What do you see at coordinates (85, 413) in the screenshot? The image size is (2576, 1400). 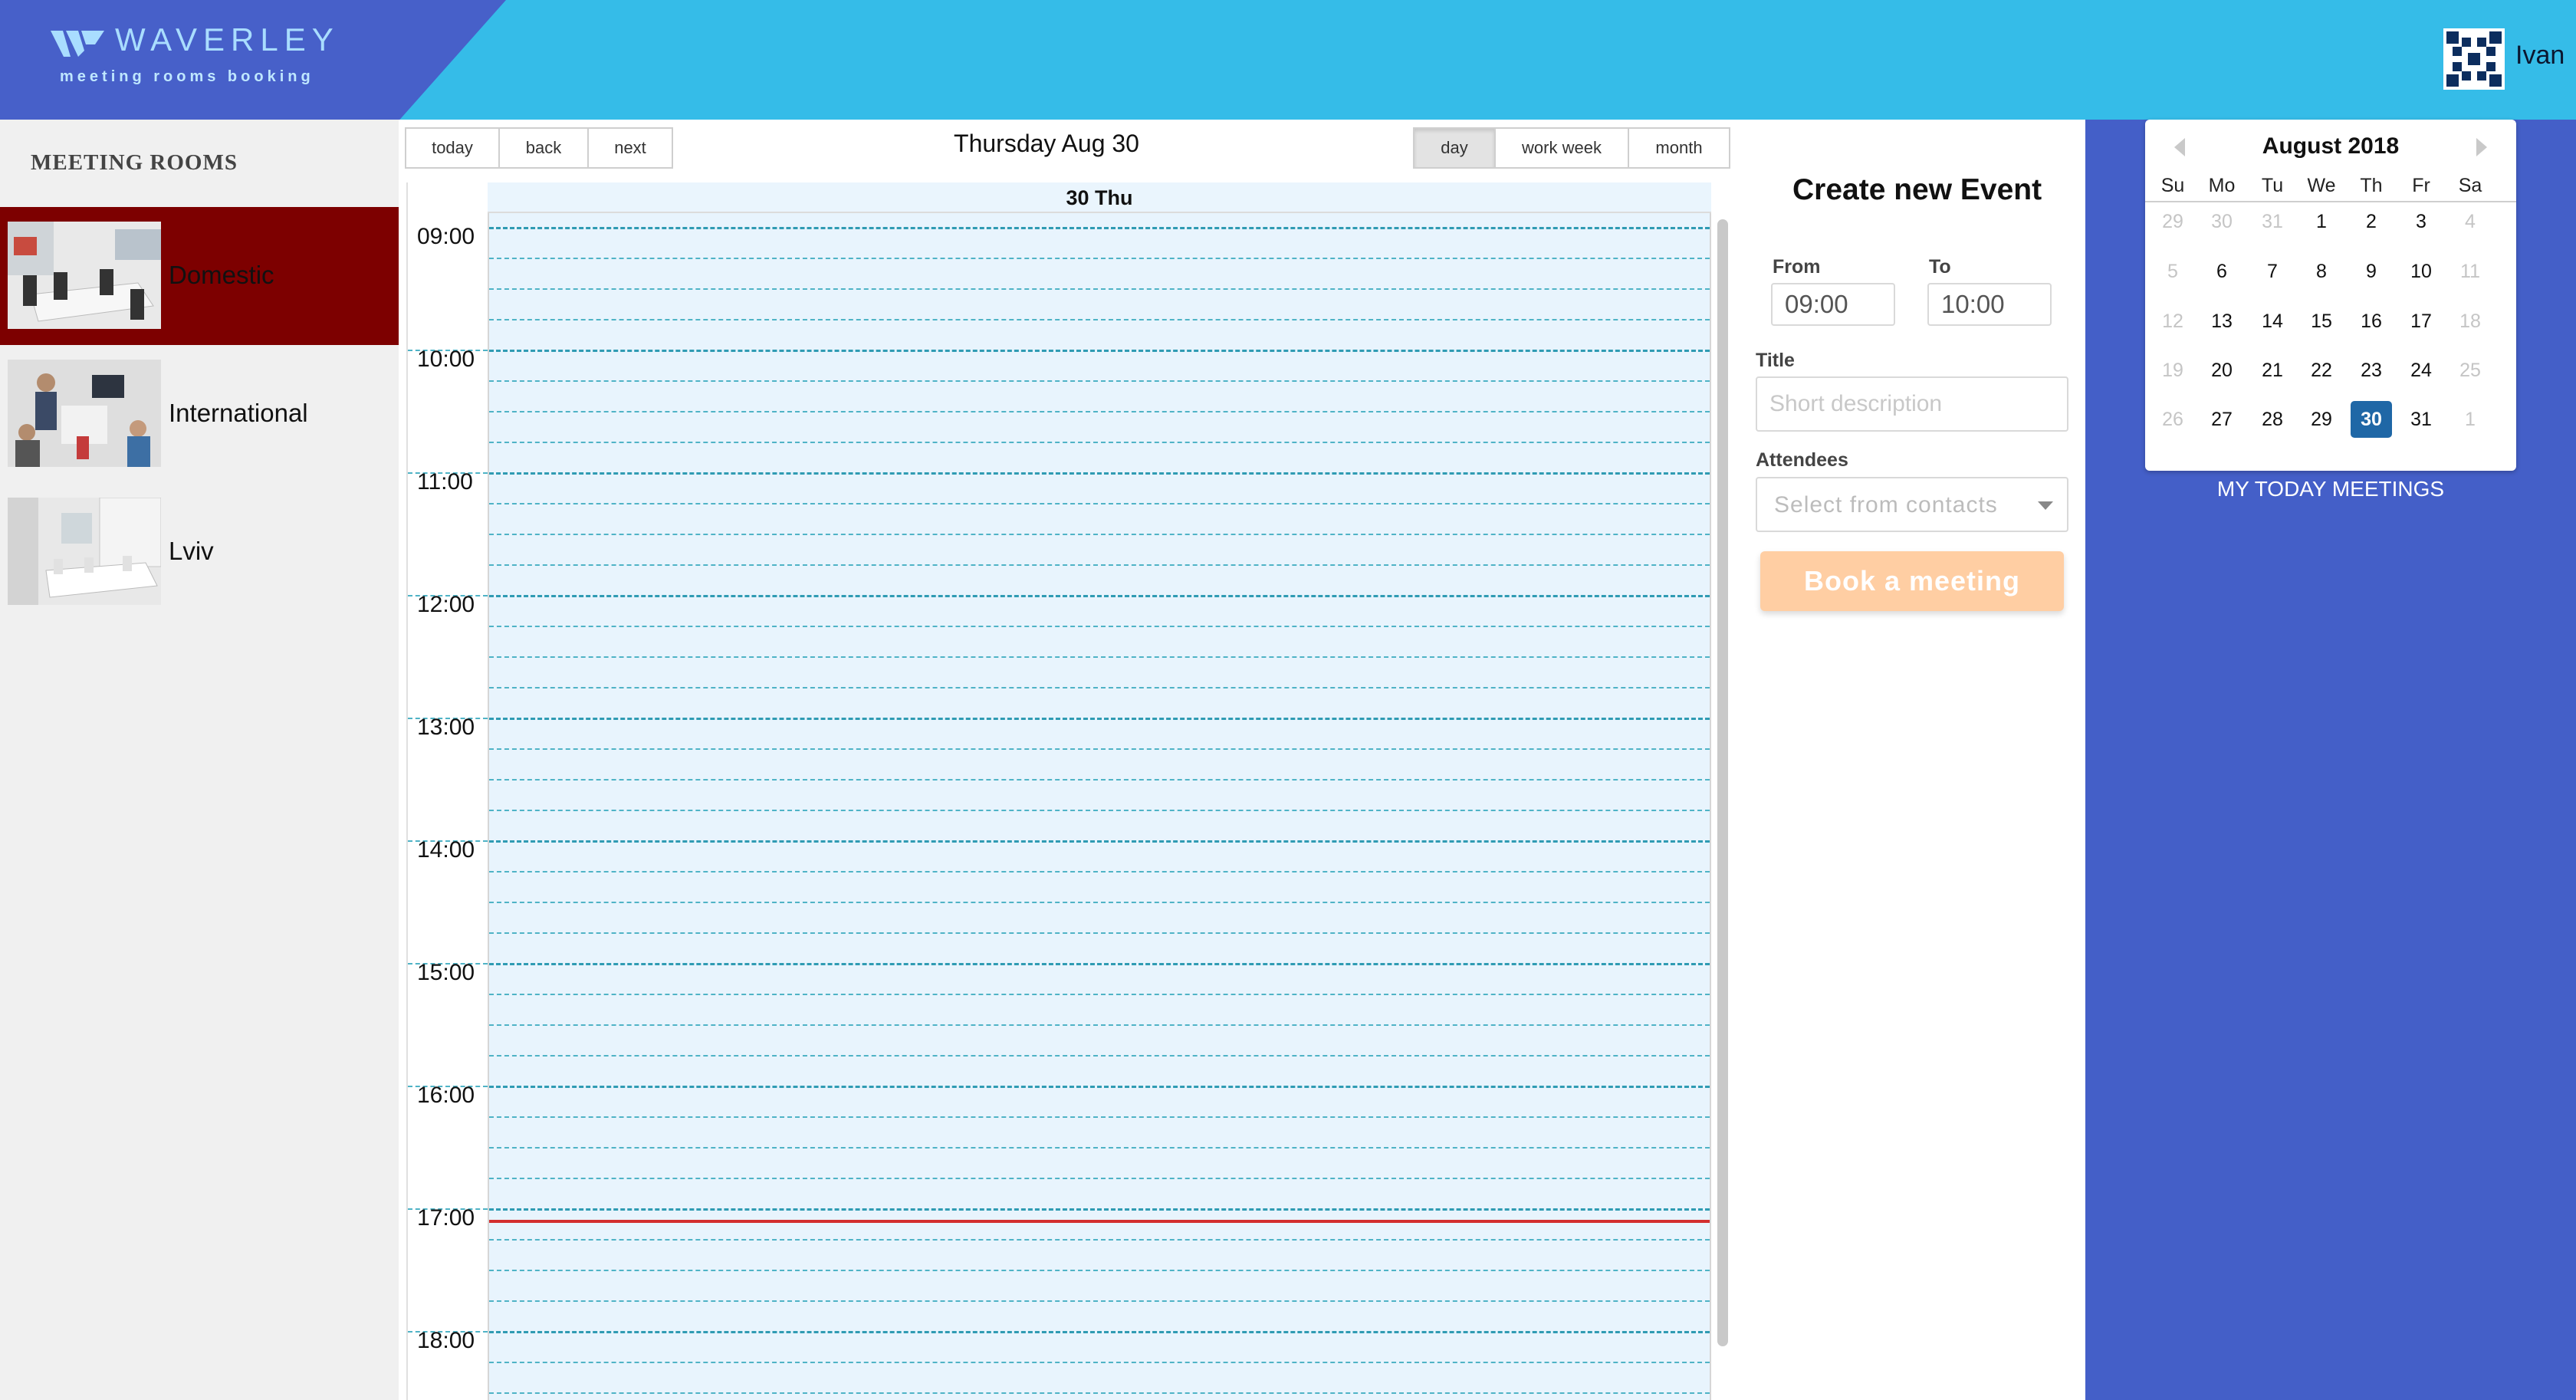 I see `room-photo-international` at bounding box center [85, 413].